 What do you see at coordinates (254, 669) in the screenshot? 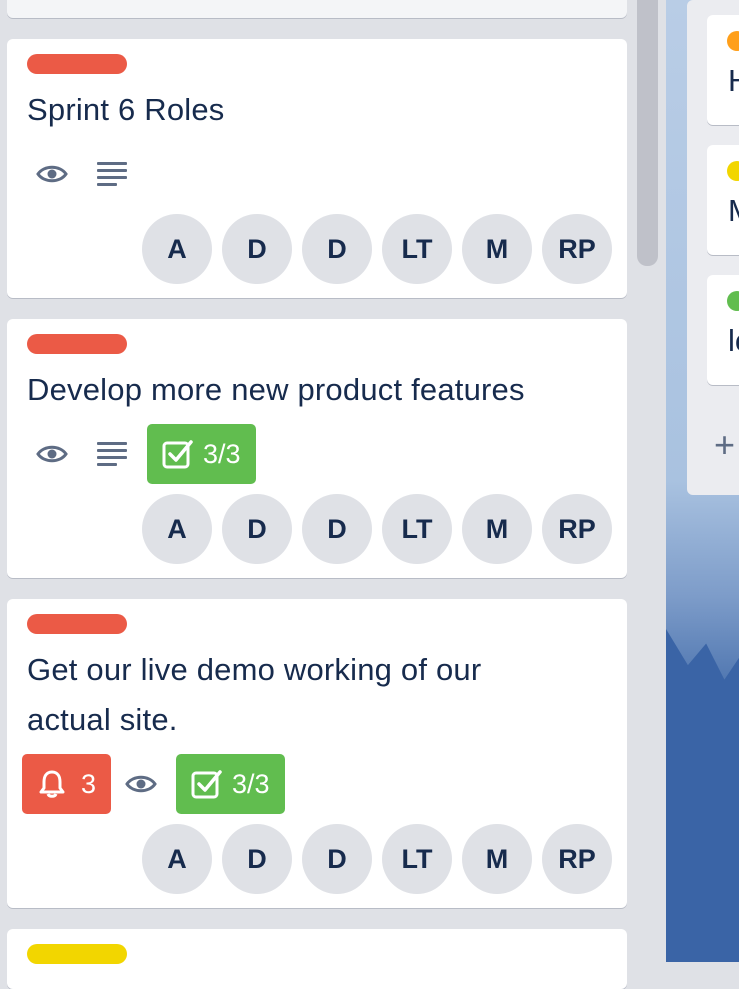
I see `card-title-line-1: Get our live demo working of our` at bounding box center [254, 669].